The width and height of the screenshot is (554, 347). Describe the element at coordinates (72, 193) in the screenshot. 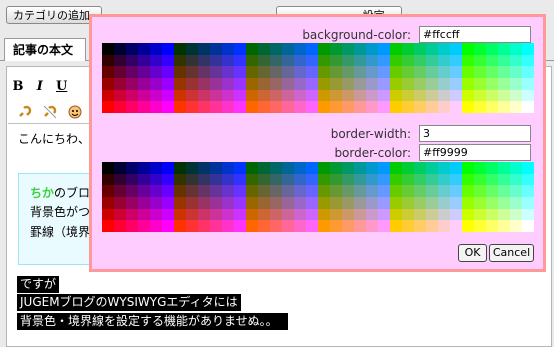

I see `box-line-1-rest: のブロ` at that location.